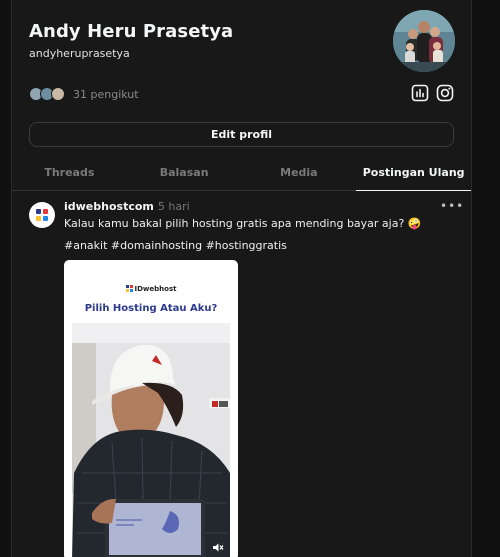 The height and width of the screenshot is (557, 500). Describe the element at coordinates (452, 206) in the screenshot. I see `more-options-icon: •••` at that location.